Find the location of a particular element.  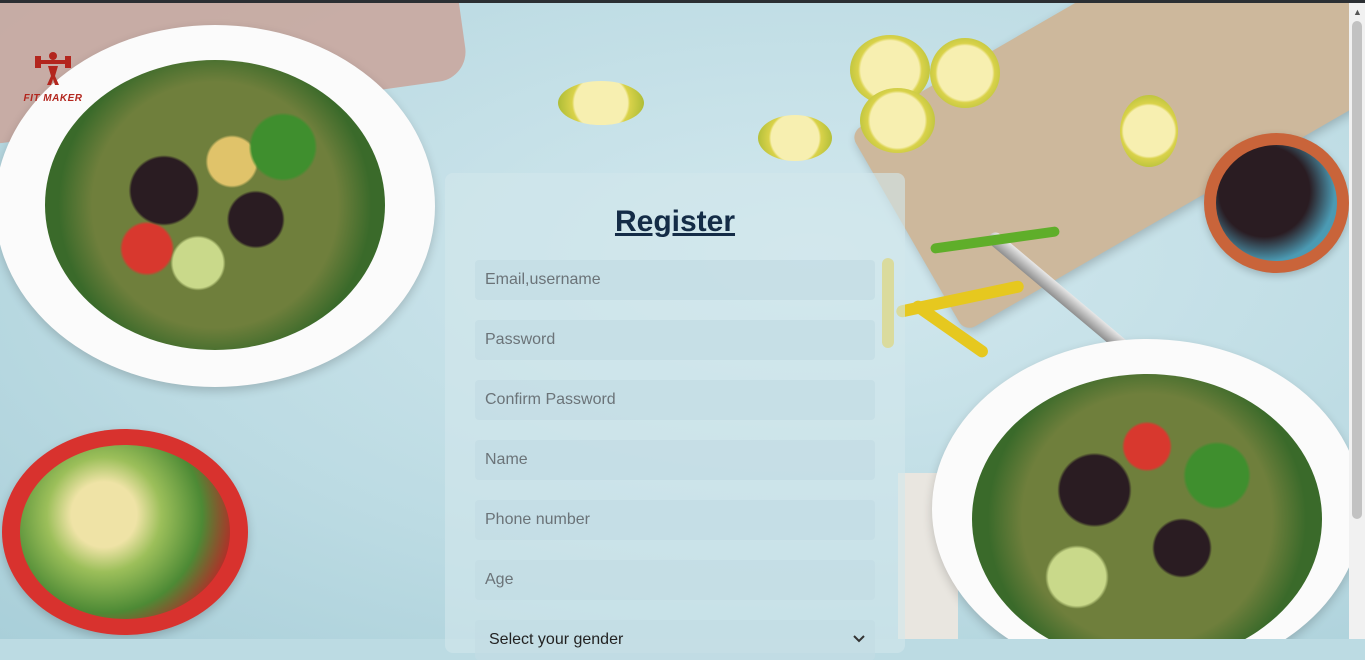

gender-select: Select your gender is located at coordinates (675, 640).